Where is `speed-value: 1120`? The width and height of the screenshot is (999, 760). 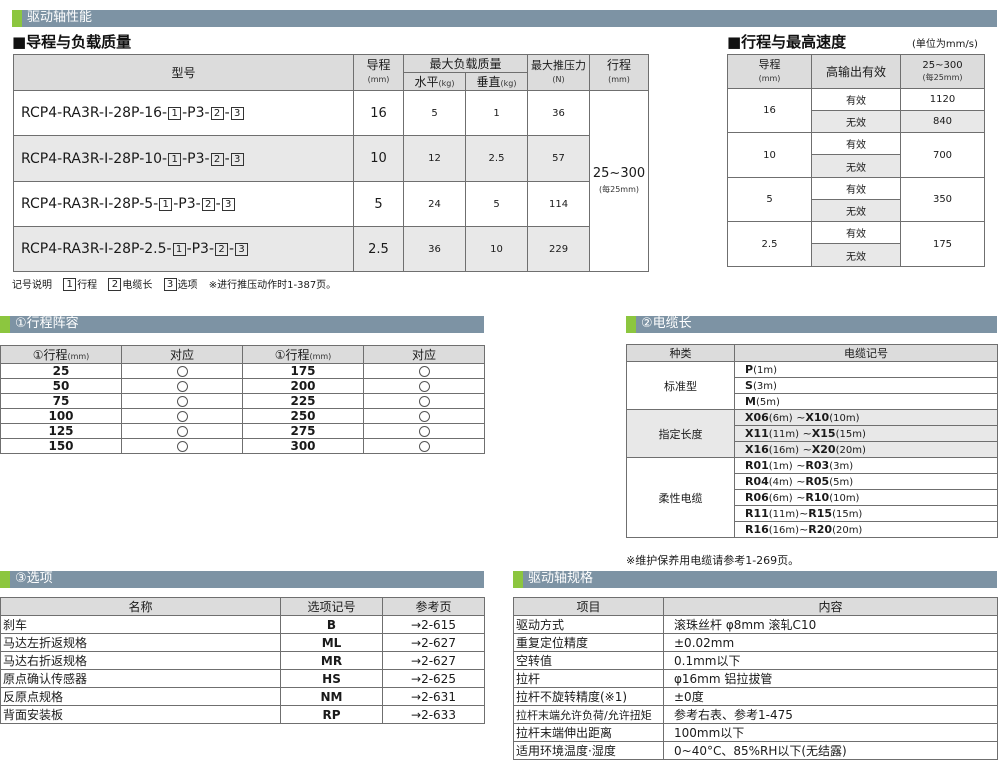 speed-value: 1120 is located at coordinates (942, 99).